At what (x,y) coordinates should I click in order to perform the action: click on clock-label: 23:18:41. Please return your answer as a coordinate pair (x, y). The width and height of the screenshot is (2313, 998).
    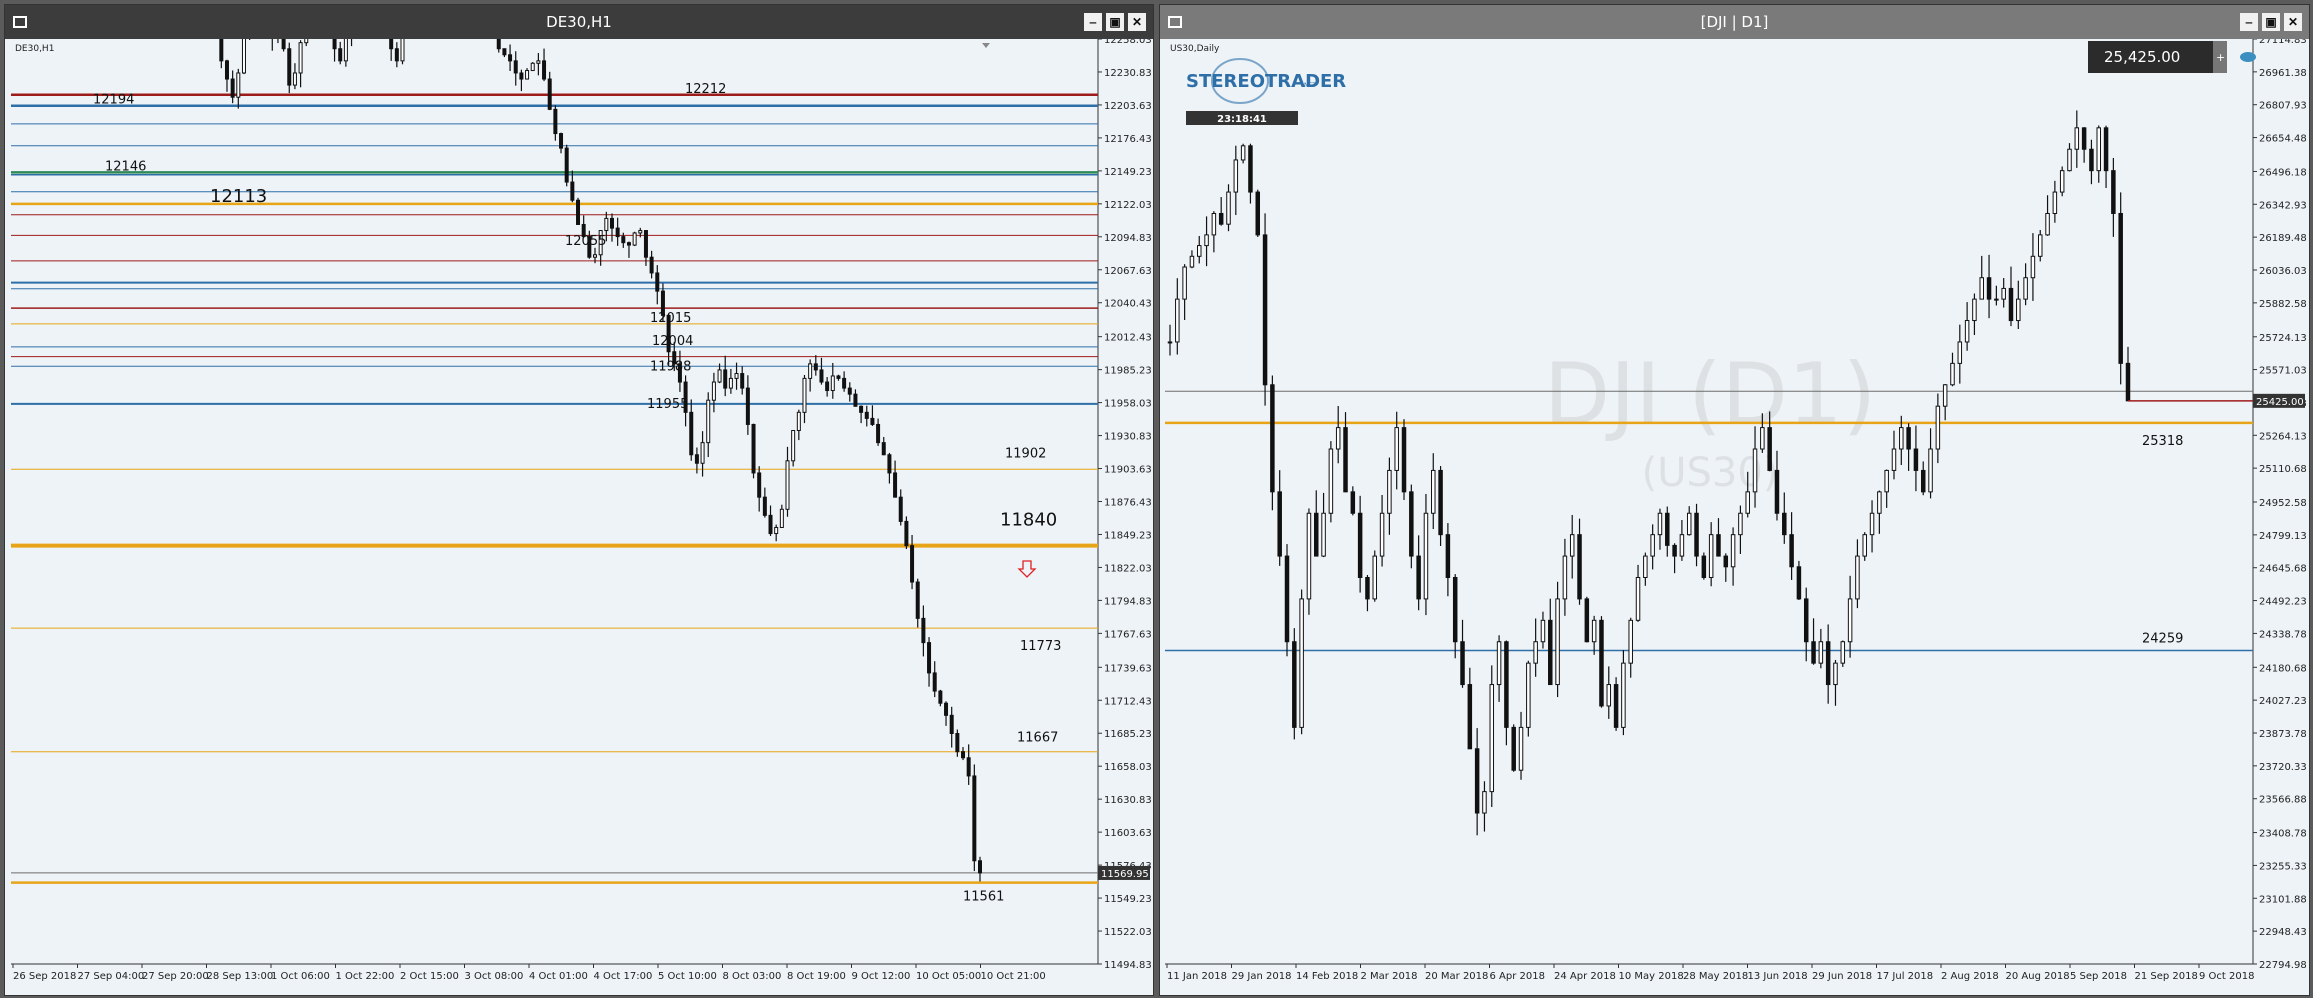
    Looking at the image, I should click on (1242, 119).